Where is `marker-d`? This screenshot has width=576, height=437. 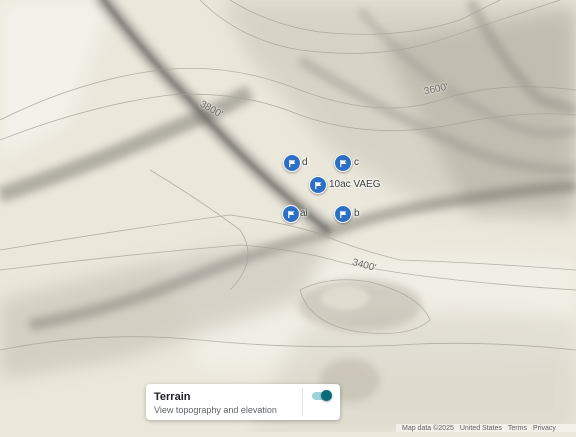
marker-d is located at coordinates (292, 163).